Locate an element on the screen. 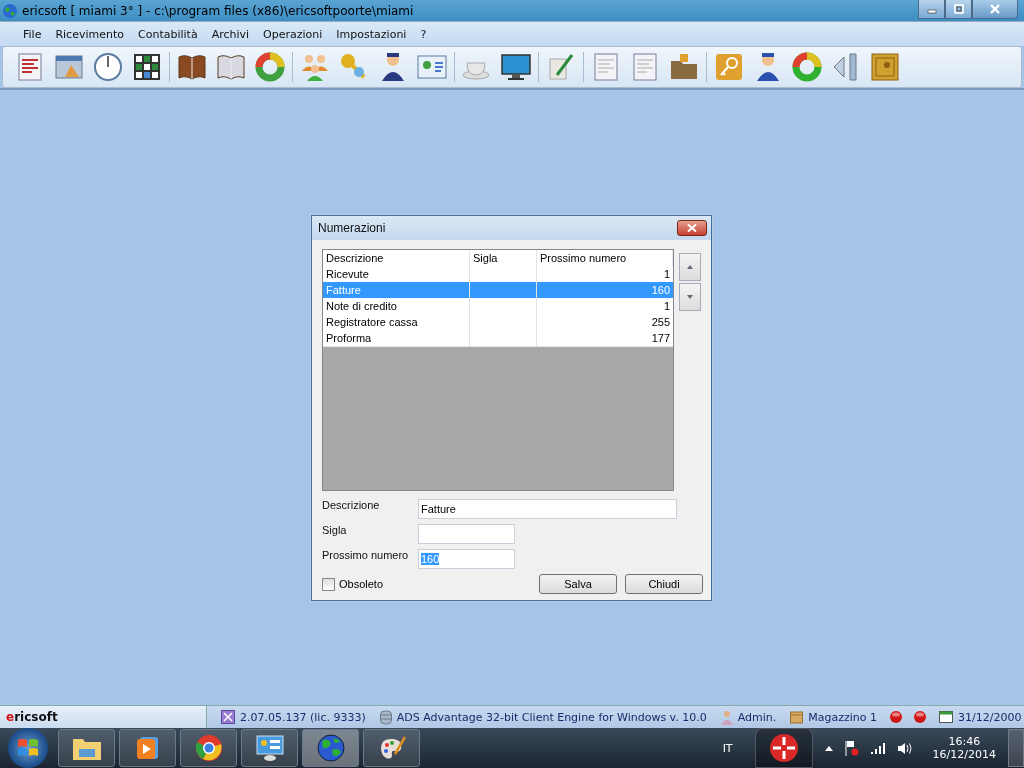 The image size is (1024, 768). safe-icon is located at coordinates (885, 67).